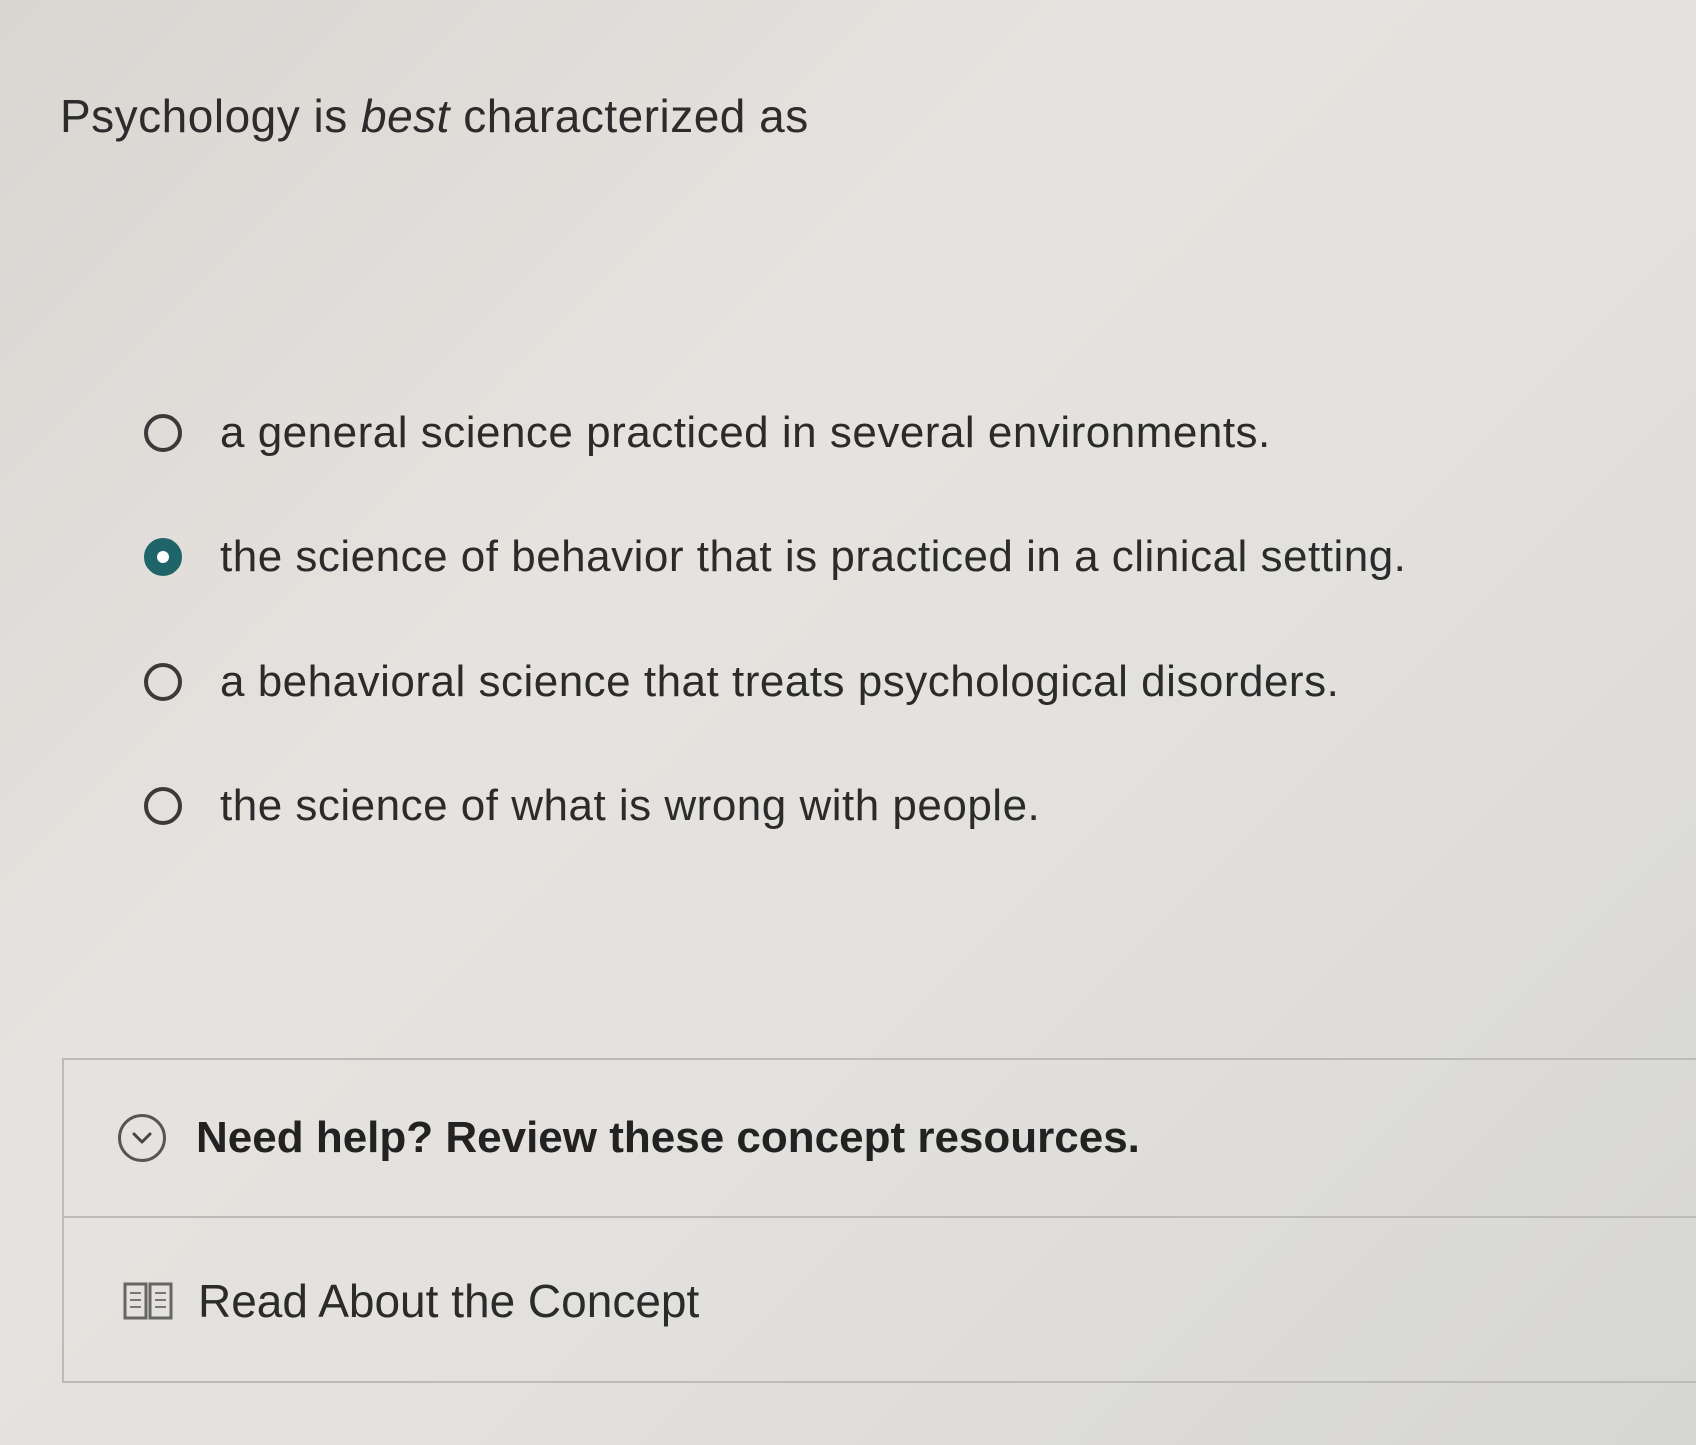 The width and height of the screenshot is (1696, 1445). I want to click on radio-button-selected-icon, so click(163, 557).